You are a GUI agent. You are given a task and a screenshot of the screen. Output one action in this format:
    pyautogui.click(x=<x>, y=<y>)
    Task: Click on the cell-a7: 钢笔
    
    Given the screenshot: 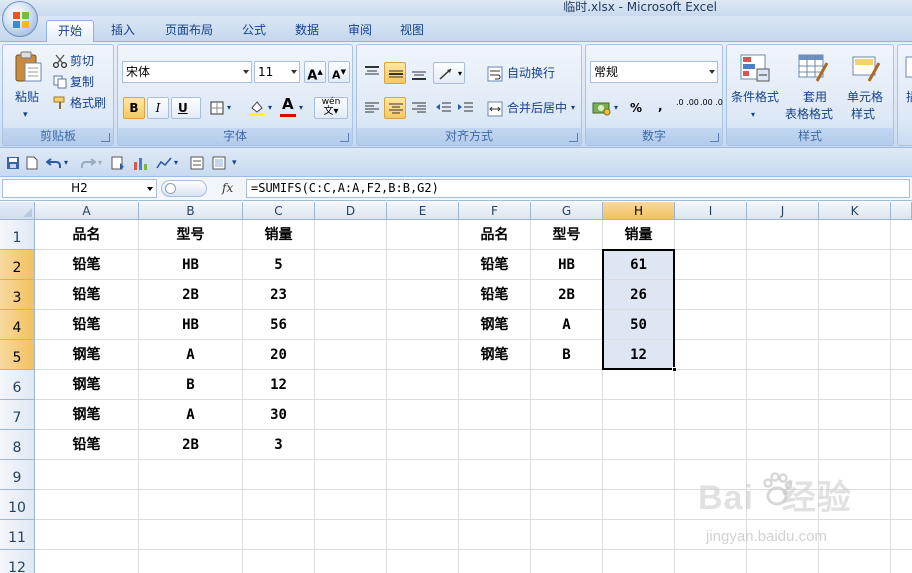 What is the action you would take?
    pyautogui.click(x=86, y=414)
    